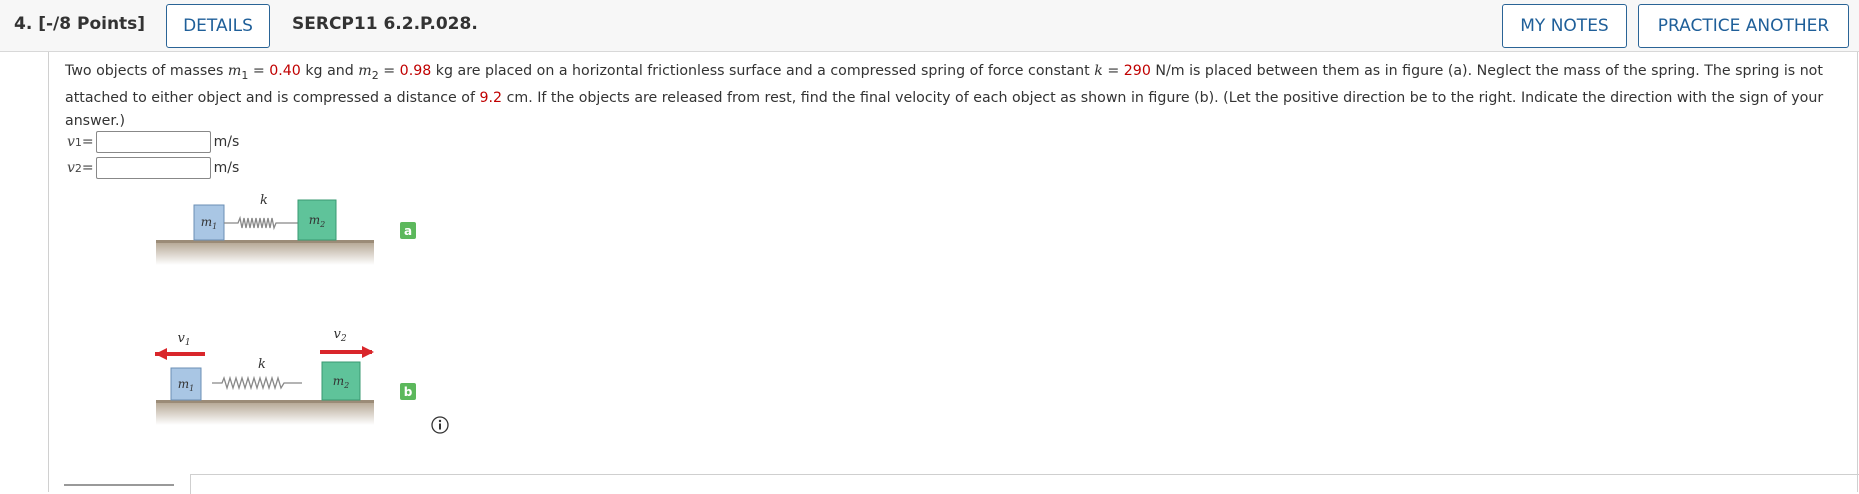 The image size is (1859, 494). Describe the element at coordinates (1564, 26) in the screenshot. I see `my-notes-button: MY NOTES` at that location.